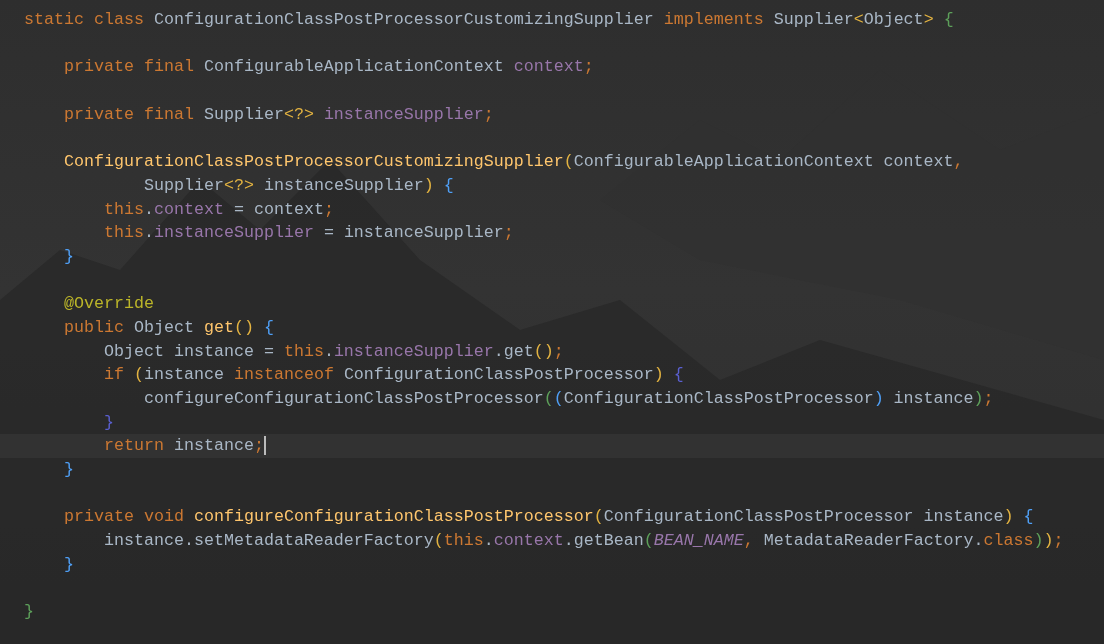 This screenshot has height=644, width=1104. What do you see at coordinates (393, 375) in the screenshot?
I see `code-line: if (instance instanceof ConfigurationClassPostProcessor) {` at bounding box center [393, 375].